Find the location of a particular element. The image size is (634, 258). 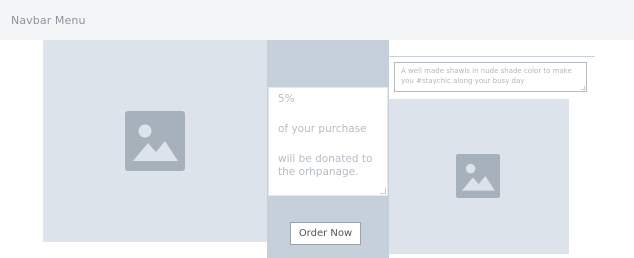

donation-line-purchase: of your purchase is located at coordinates (322, 129).